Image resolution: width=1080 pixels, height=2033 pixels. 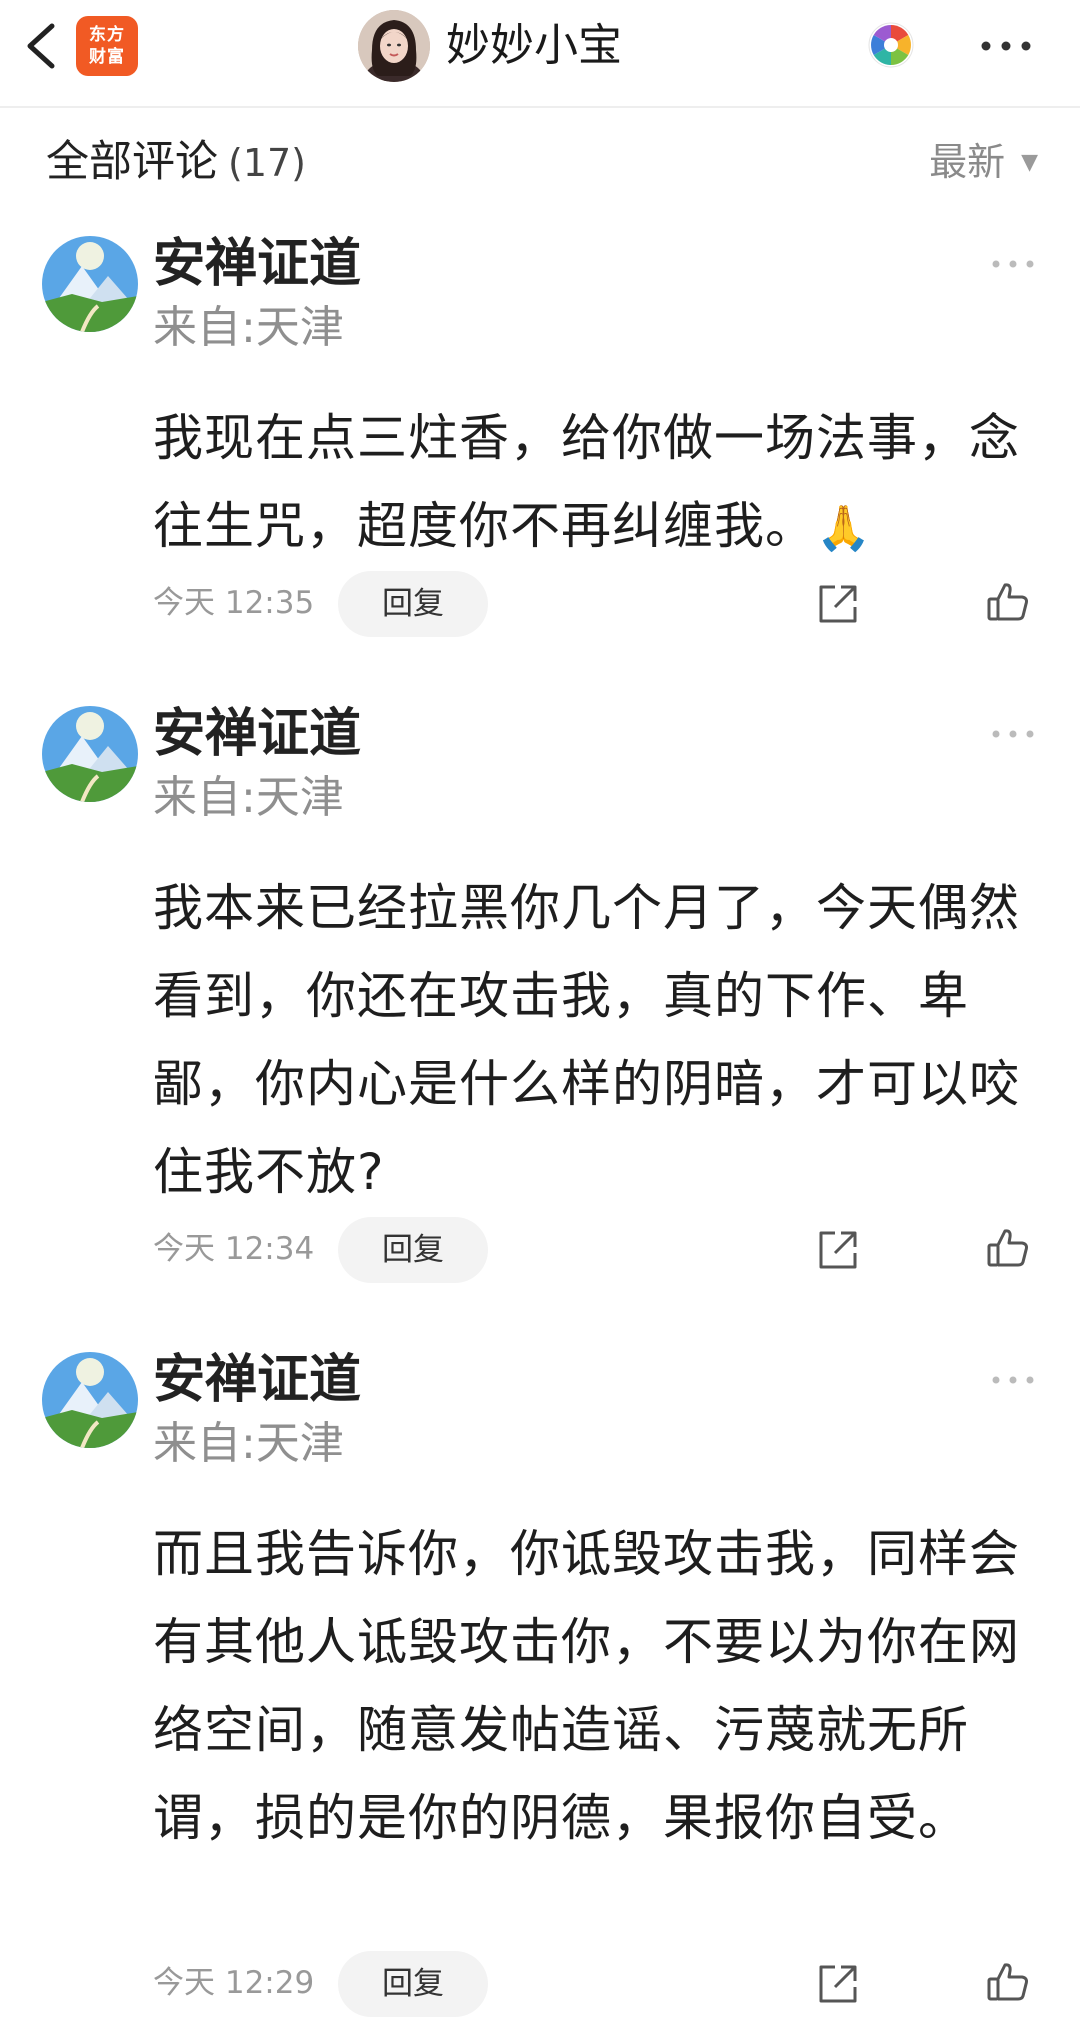 What do you see at coordinates (540, 160) in the screenshot?
I see `comments-header: 全部评论 (17) 最新 ▼` at bounding box center [540, 160].